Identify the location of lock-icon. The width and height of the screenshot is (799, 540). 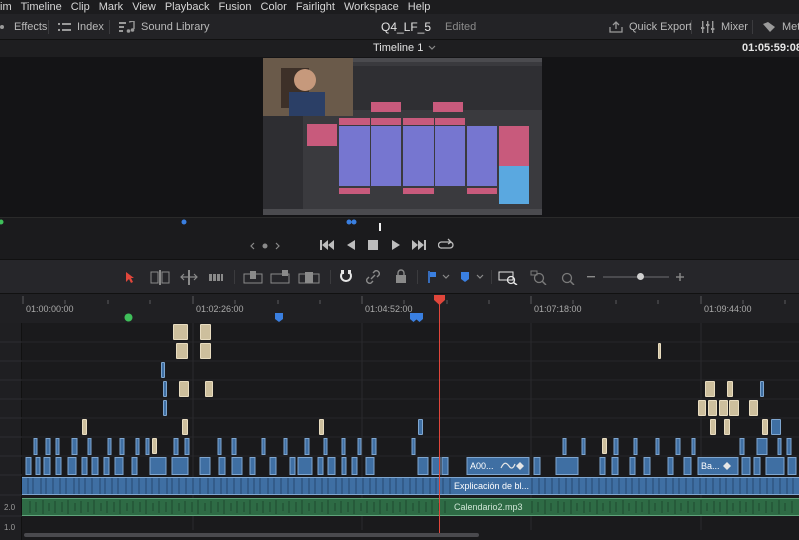
(401, 276).